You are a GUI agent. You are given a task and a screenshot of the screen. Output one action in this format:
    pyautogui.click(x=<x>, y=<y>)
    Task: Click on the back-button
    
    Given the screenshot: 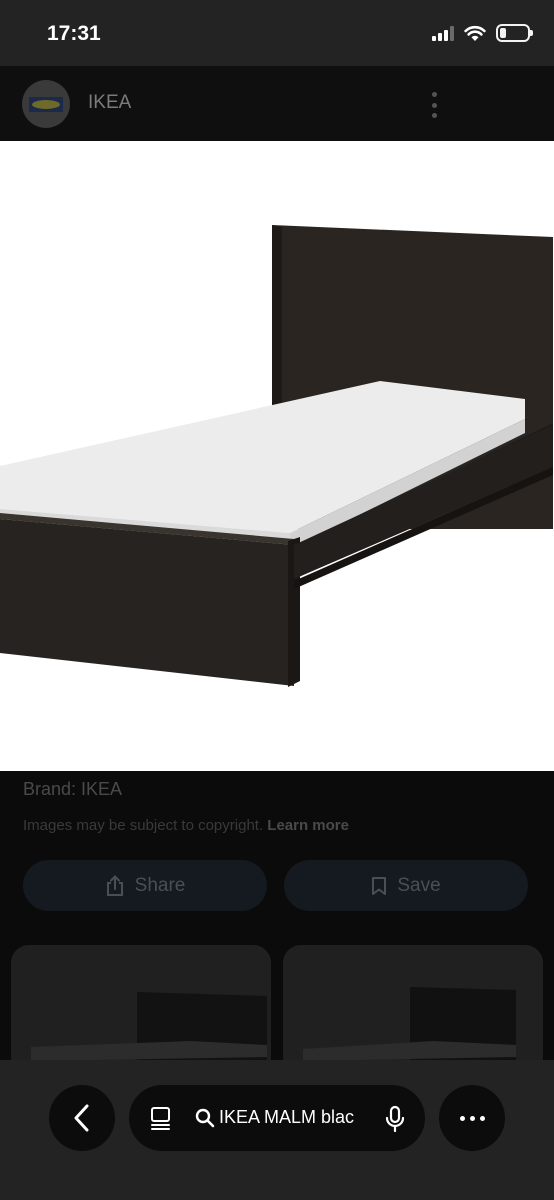 What is the action you would take?
    pyautogui.click(x=82, y=1118)
    